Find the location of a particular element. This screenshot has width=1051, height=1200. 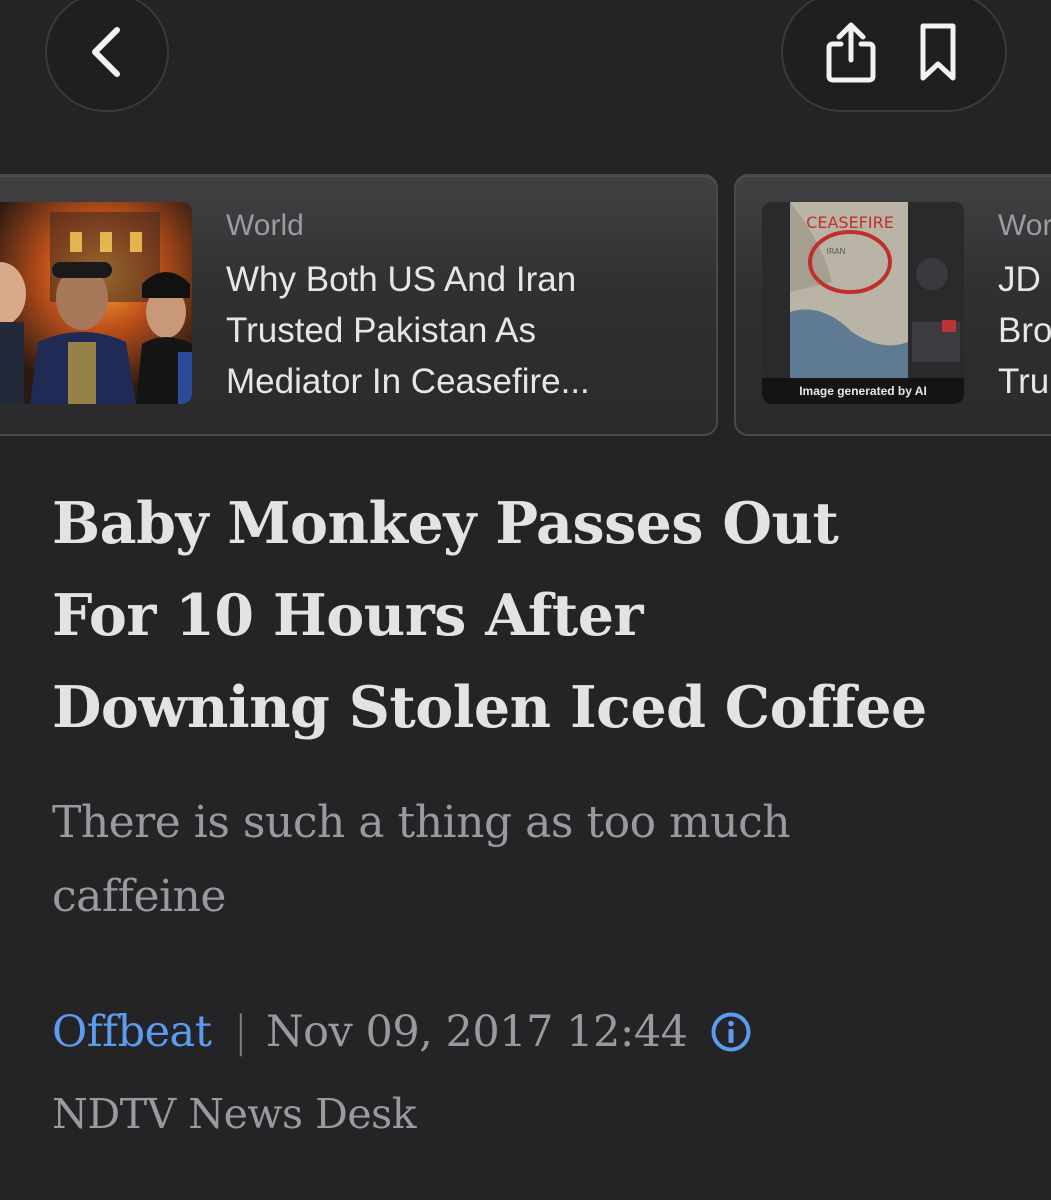

share-icon is located at coordinates (850, 52).